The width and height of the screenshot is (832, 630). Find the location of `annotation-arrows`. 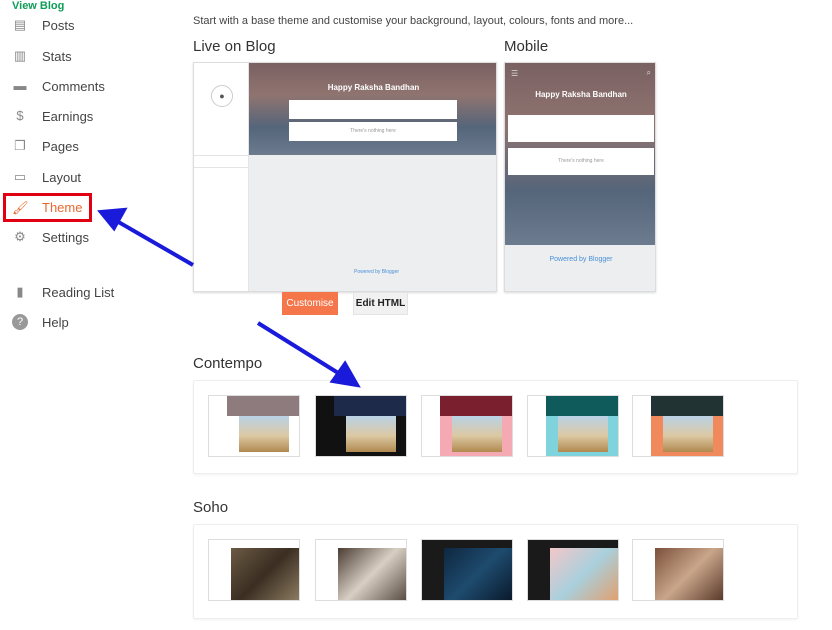

annotation-arrows is located at coordinates (229, 297).